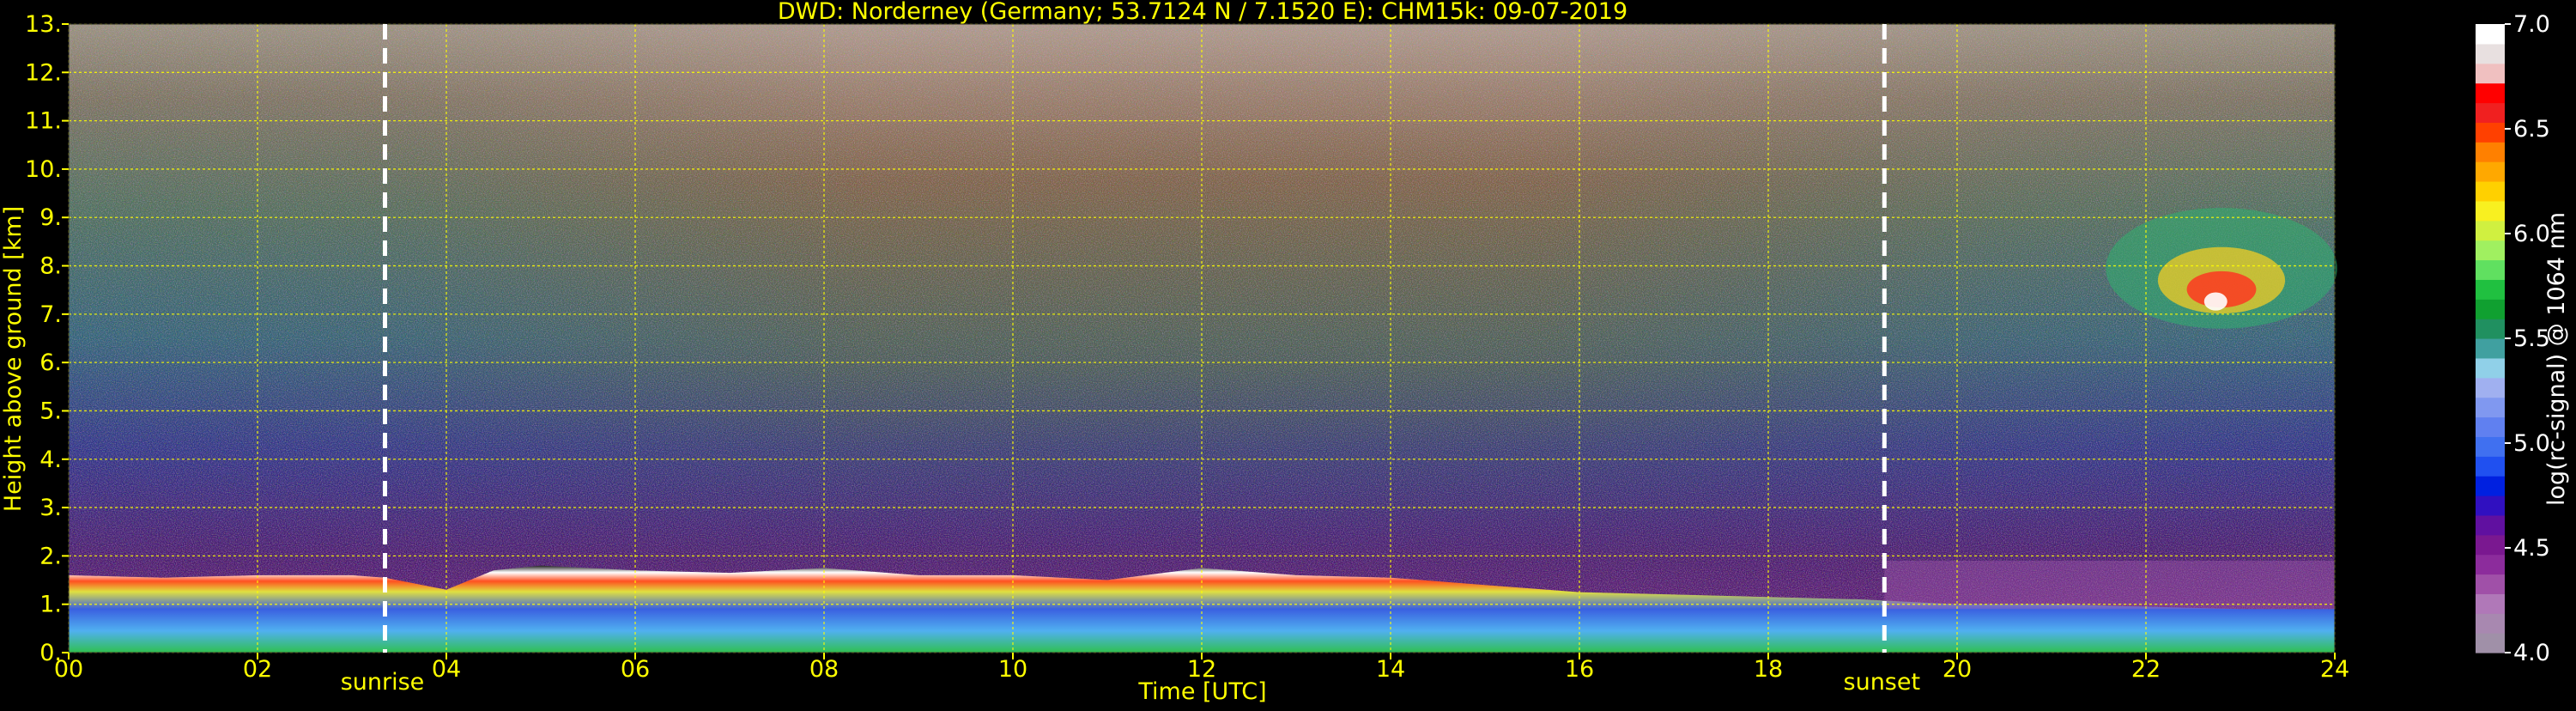 The image size is (2576, 711). I want to click on x-tick-label: 04, so click(446, 669).